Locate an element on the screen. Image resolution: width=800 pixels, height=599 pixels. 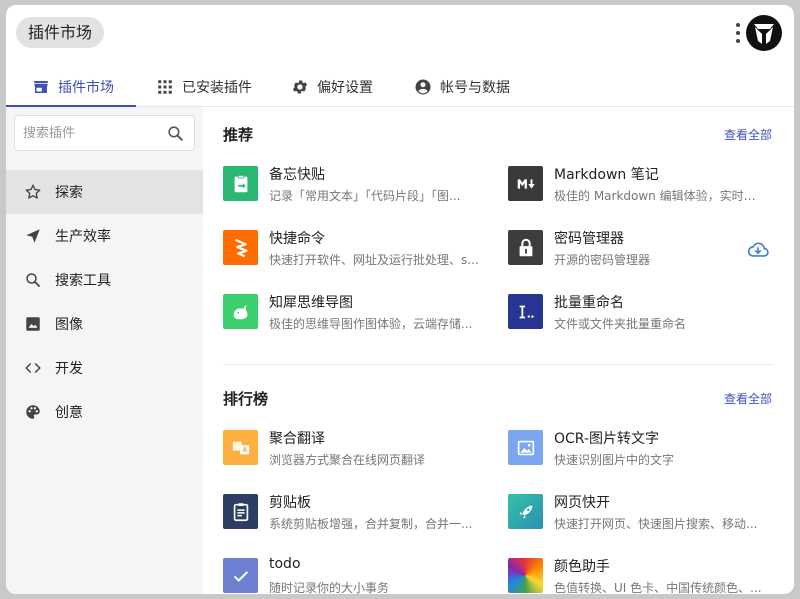
sidebar-item-productivity: 生产效率 is located at coordinates (104, 236).